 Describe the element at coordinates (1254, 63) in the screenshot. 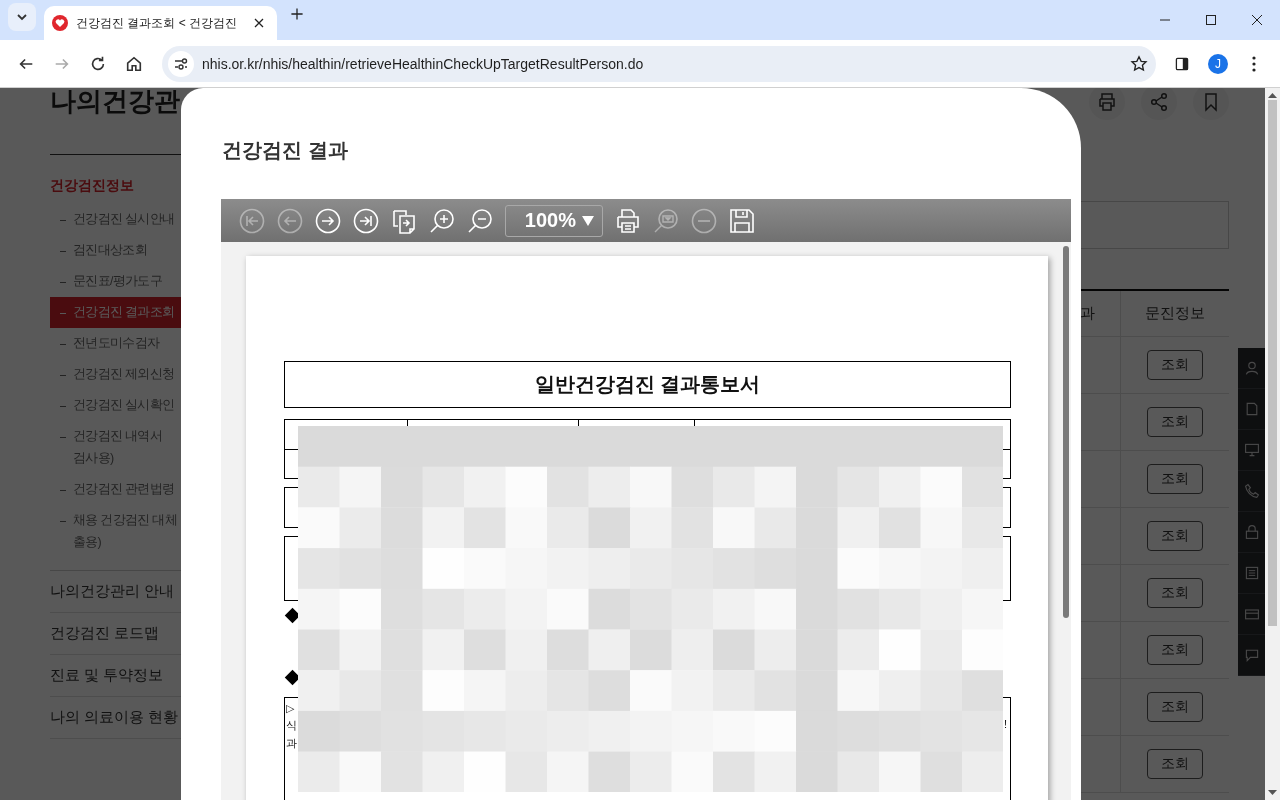

I see `menu-icon` at that location.